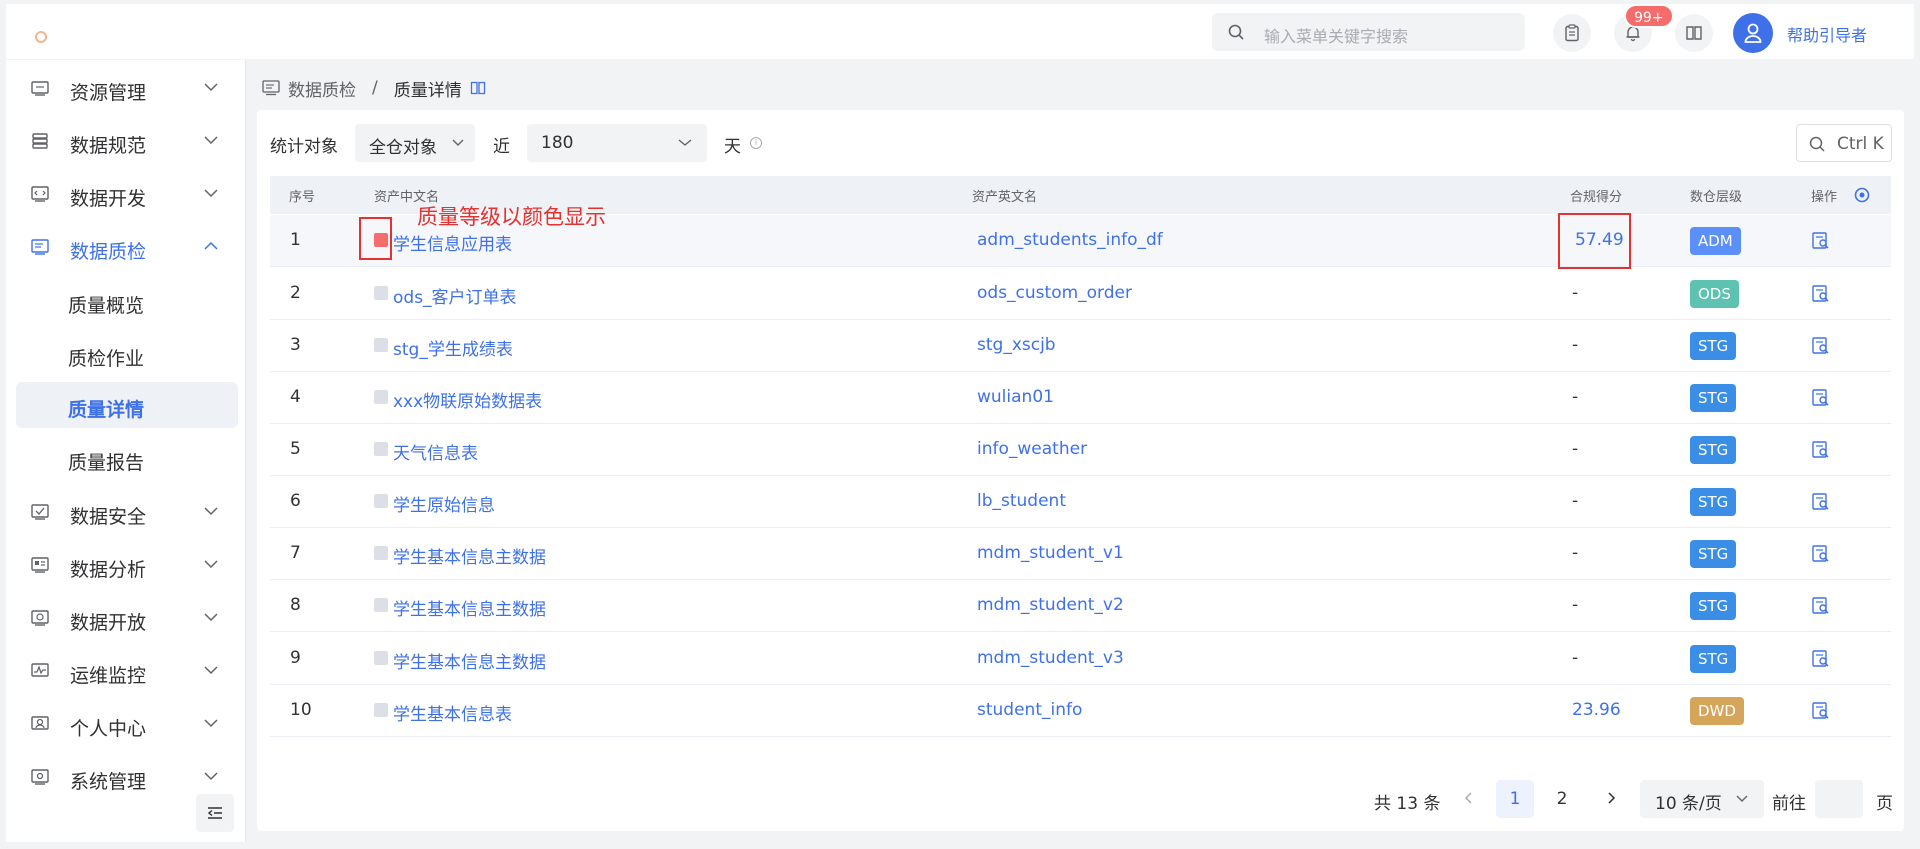  I want to click on docs-button, so click(1694, 33).